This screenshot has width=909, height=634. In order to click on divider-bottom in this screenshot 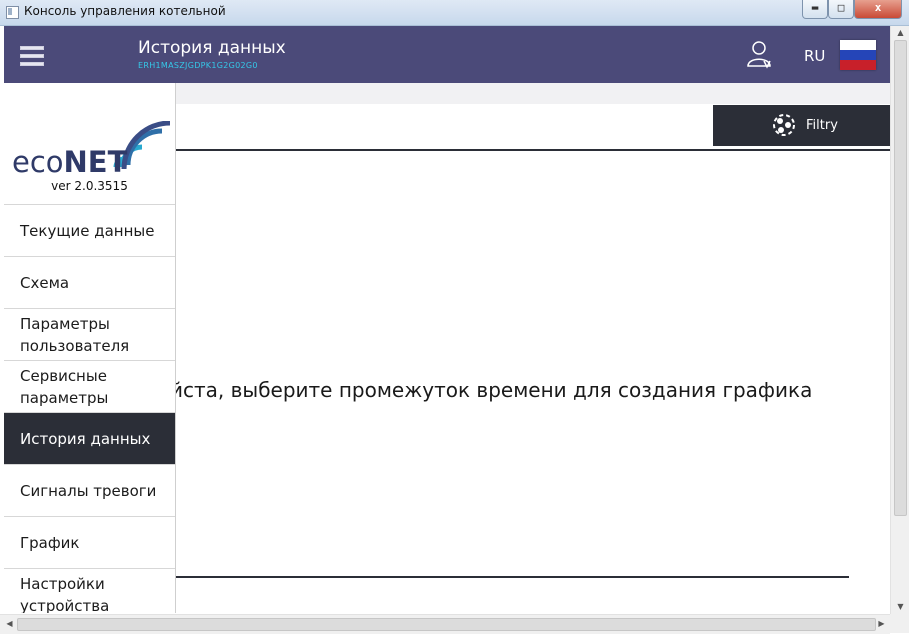, I will do `click(512, 577)`.